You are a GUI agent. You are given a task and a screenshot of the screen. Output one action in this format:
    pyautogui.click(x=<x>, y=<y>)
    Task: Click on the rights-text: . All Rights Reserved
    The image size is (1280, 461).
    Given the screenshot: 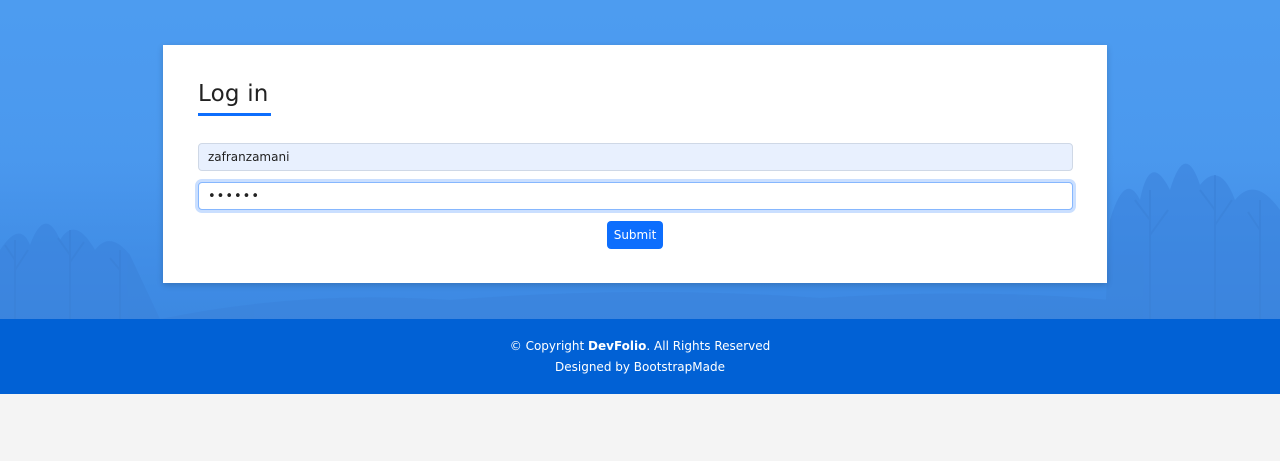 What is the action you would take?
    pyautogui.click(x=708, y=346)
    